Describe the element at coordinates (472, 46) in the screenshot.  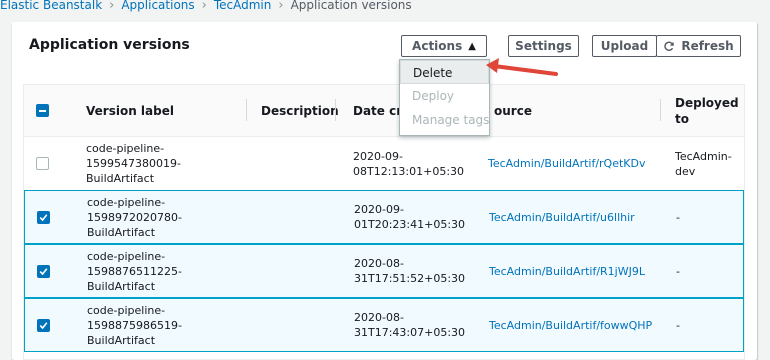
I see `caret-up-icon: ▲` at that location.